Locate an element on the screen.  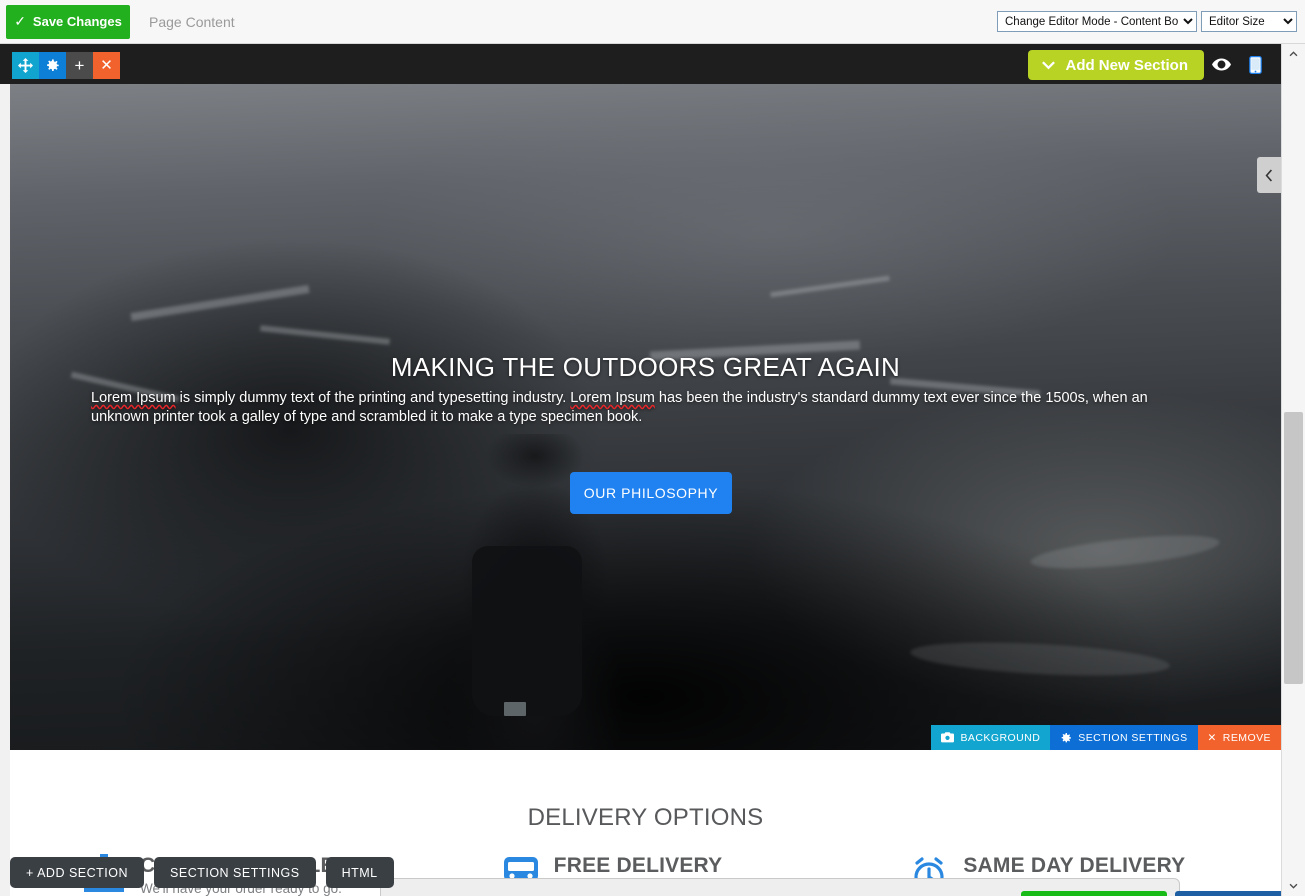
canvas-left-gutter is located at coordinates (5, 470).